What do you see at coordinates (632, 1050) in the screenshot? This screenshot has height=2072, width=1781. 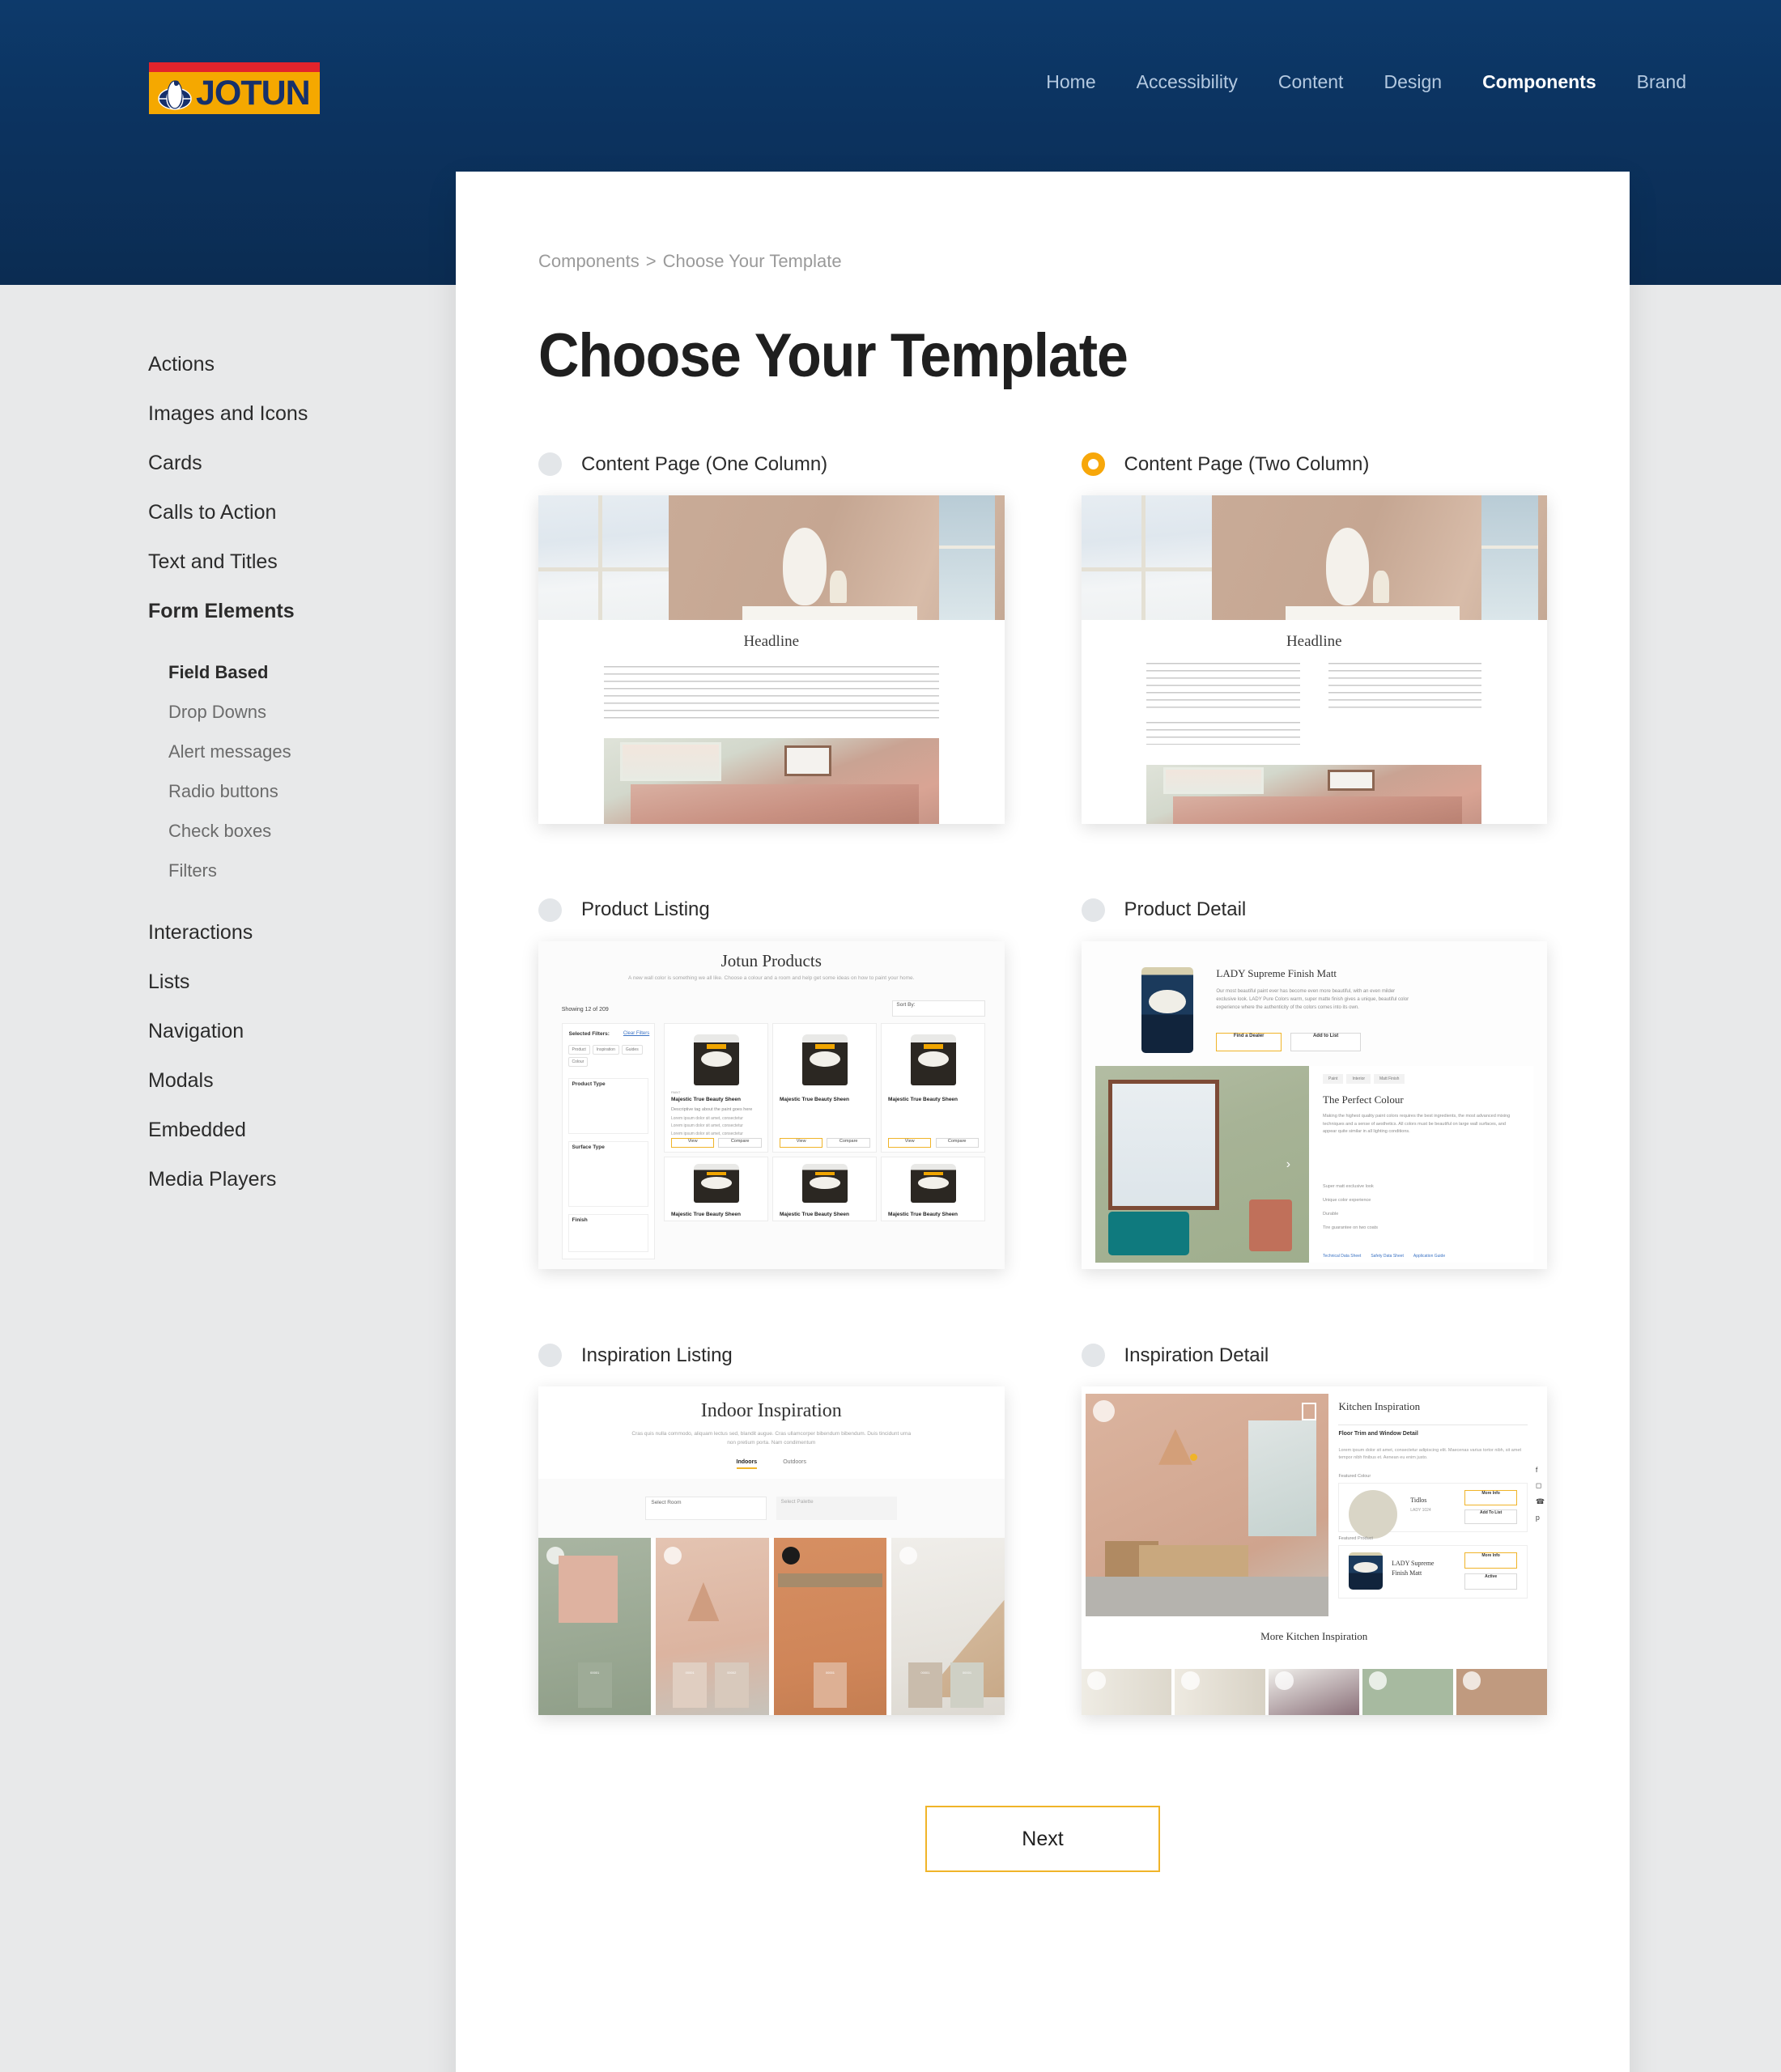 I see `filter-chip: Guides` at bounding box center [632, 1050].